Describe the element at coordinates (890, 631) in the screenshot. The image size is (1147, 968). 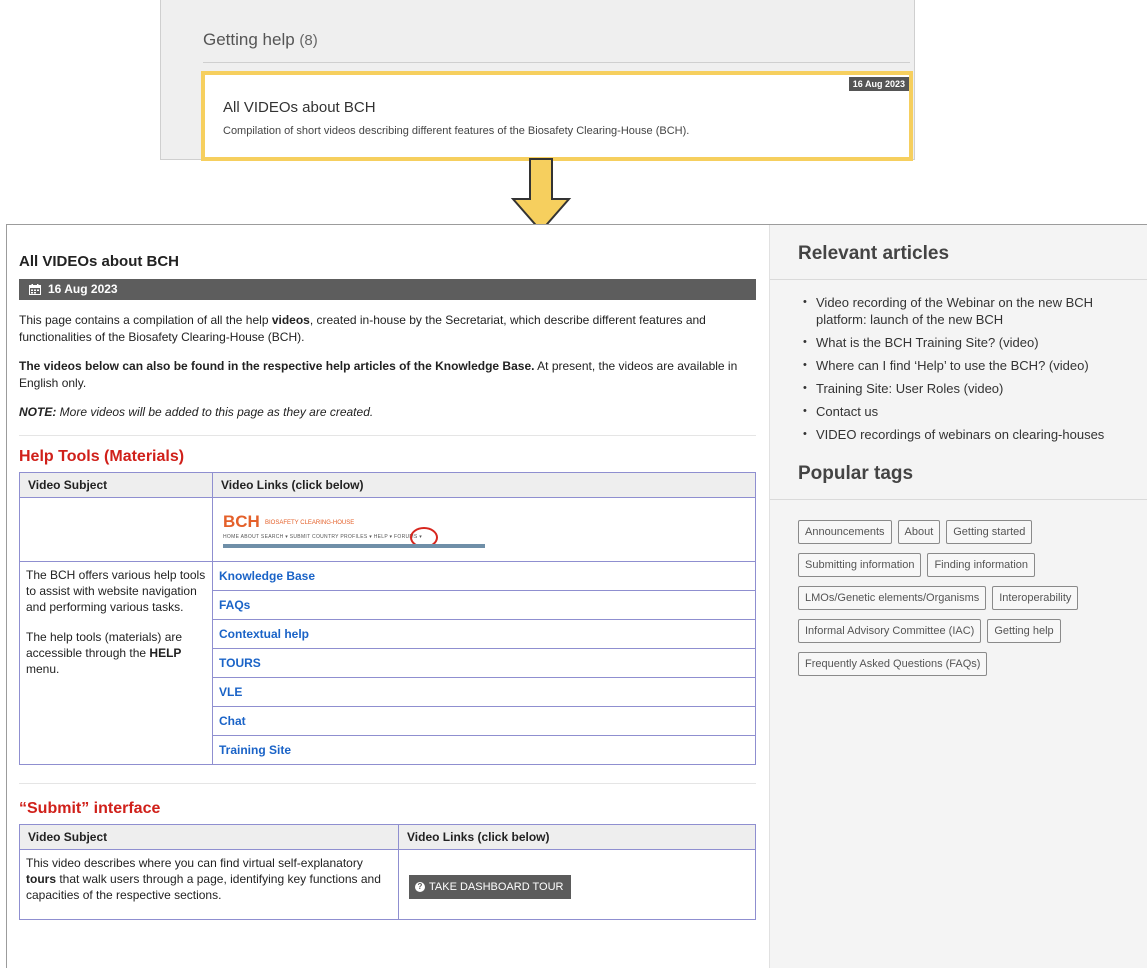
I see `tag-informal-advisory-committee: Informal Advisory Committee (IAC)` at that location.